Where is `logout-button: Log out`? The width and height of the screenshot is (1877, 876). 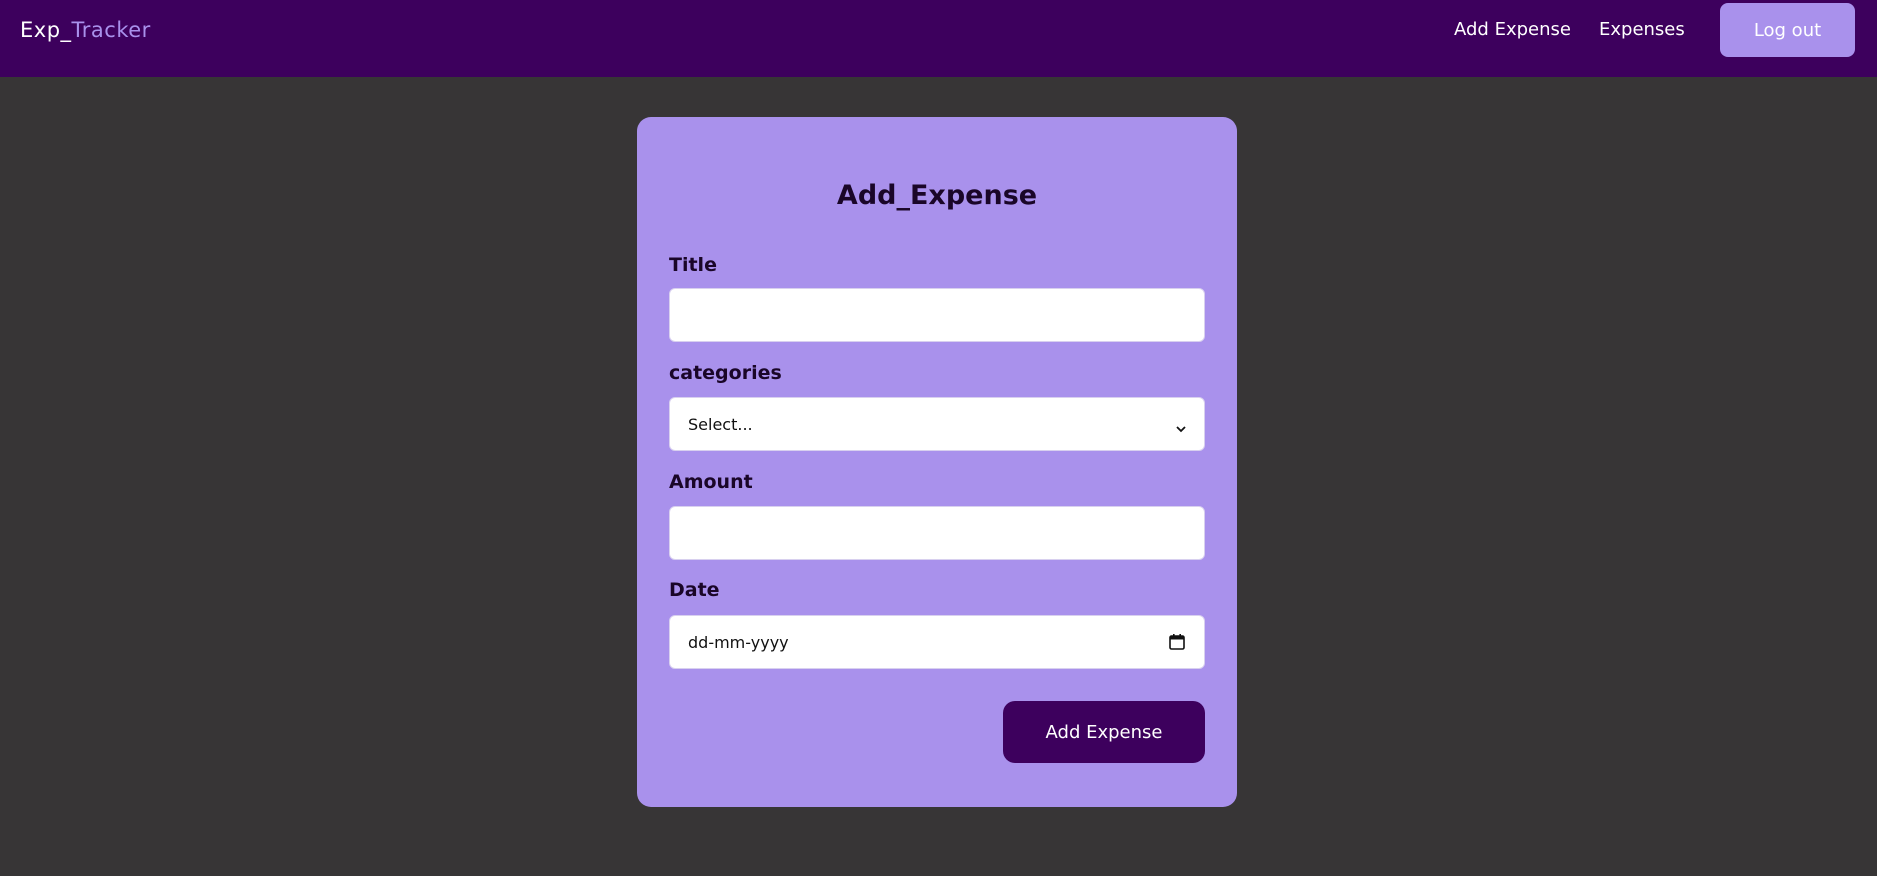 logout-button: Log out is located at coordinates (1787, 30).